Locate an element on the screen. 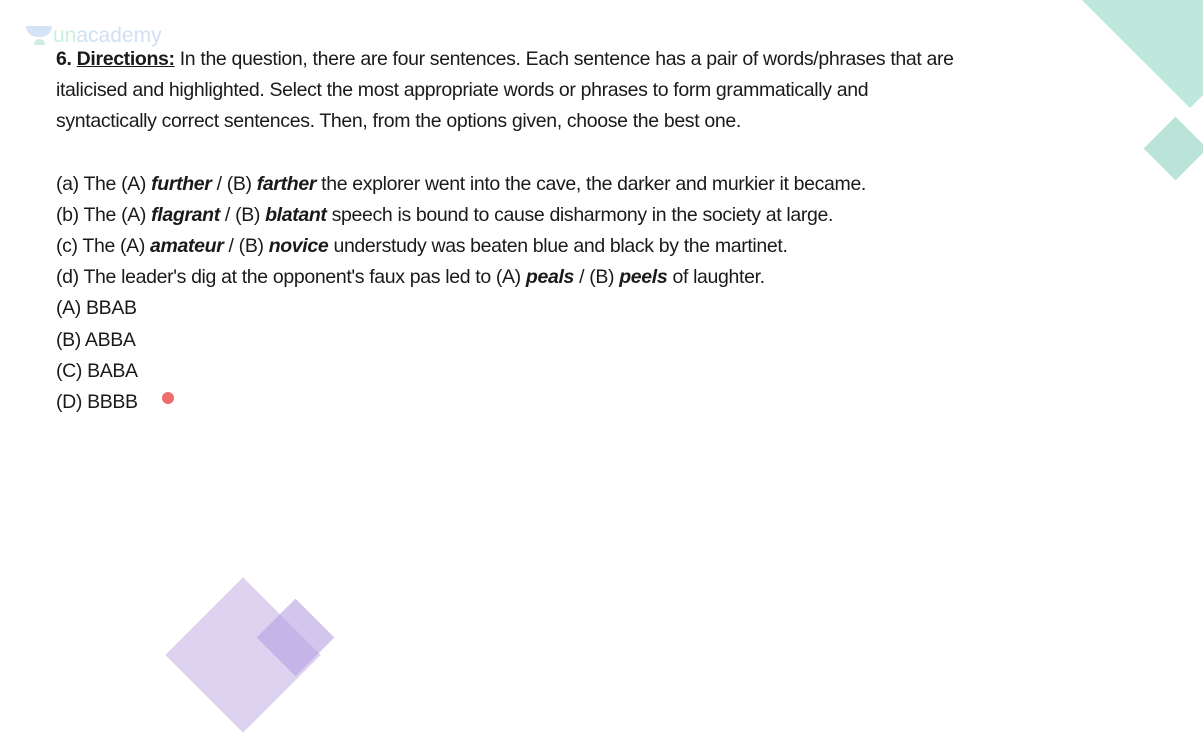 Image resolution: width=1203 pixels, height=733 pixels. choice-b-word: farther is located at coordinates (286, 183).